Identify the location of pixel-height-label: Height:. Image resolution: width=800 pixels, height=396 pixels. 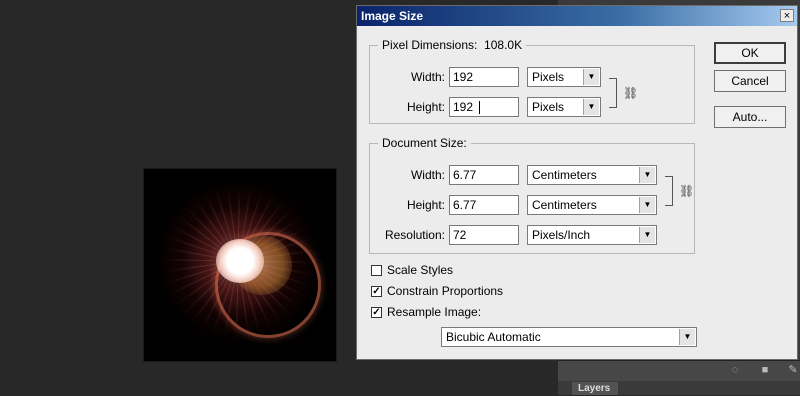
(425, 107).